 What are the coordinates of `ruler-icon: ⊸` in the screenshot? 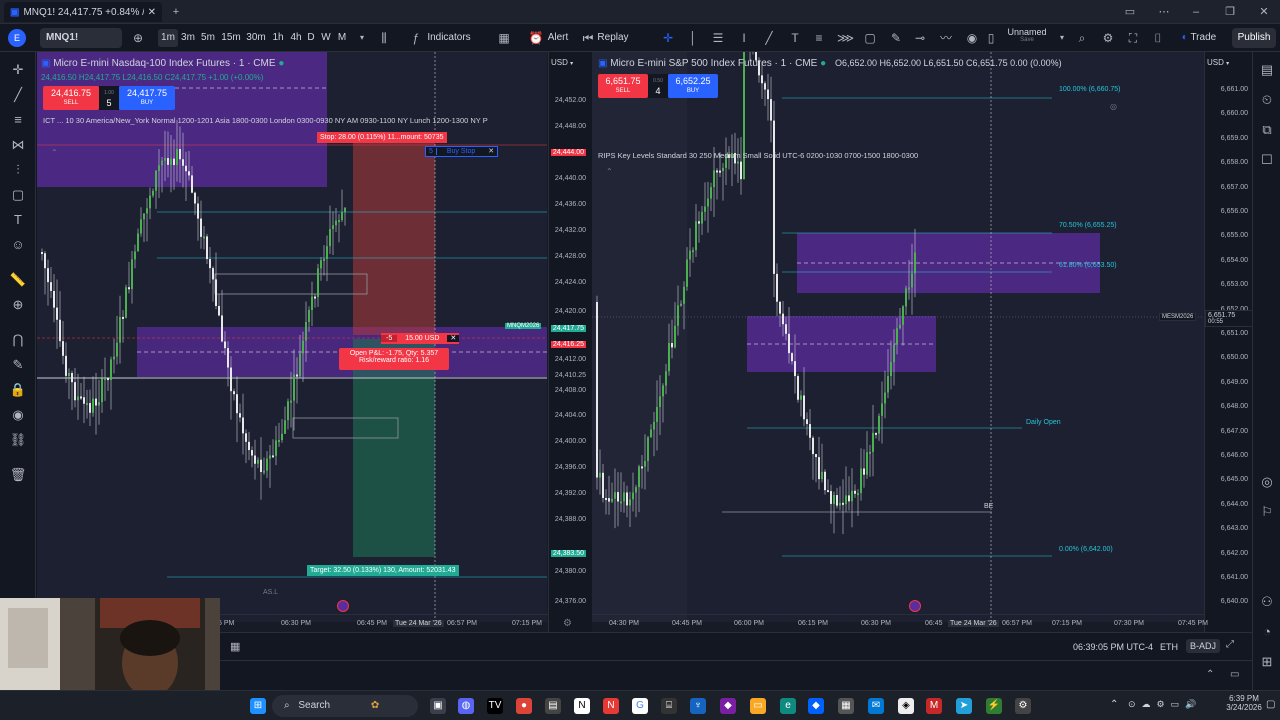 It's located at (920, 38).